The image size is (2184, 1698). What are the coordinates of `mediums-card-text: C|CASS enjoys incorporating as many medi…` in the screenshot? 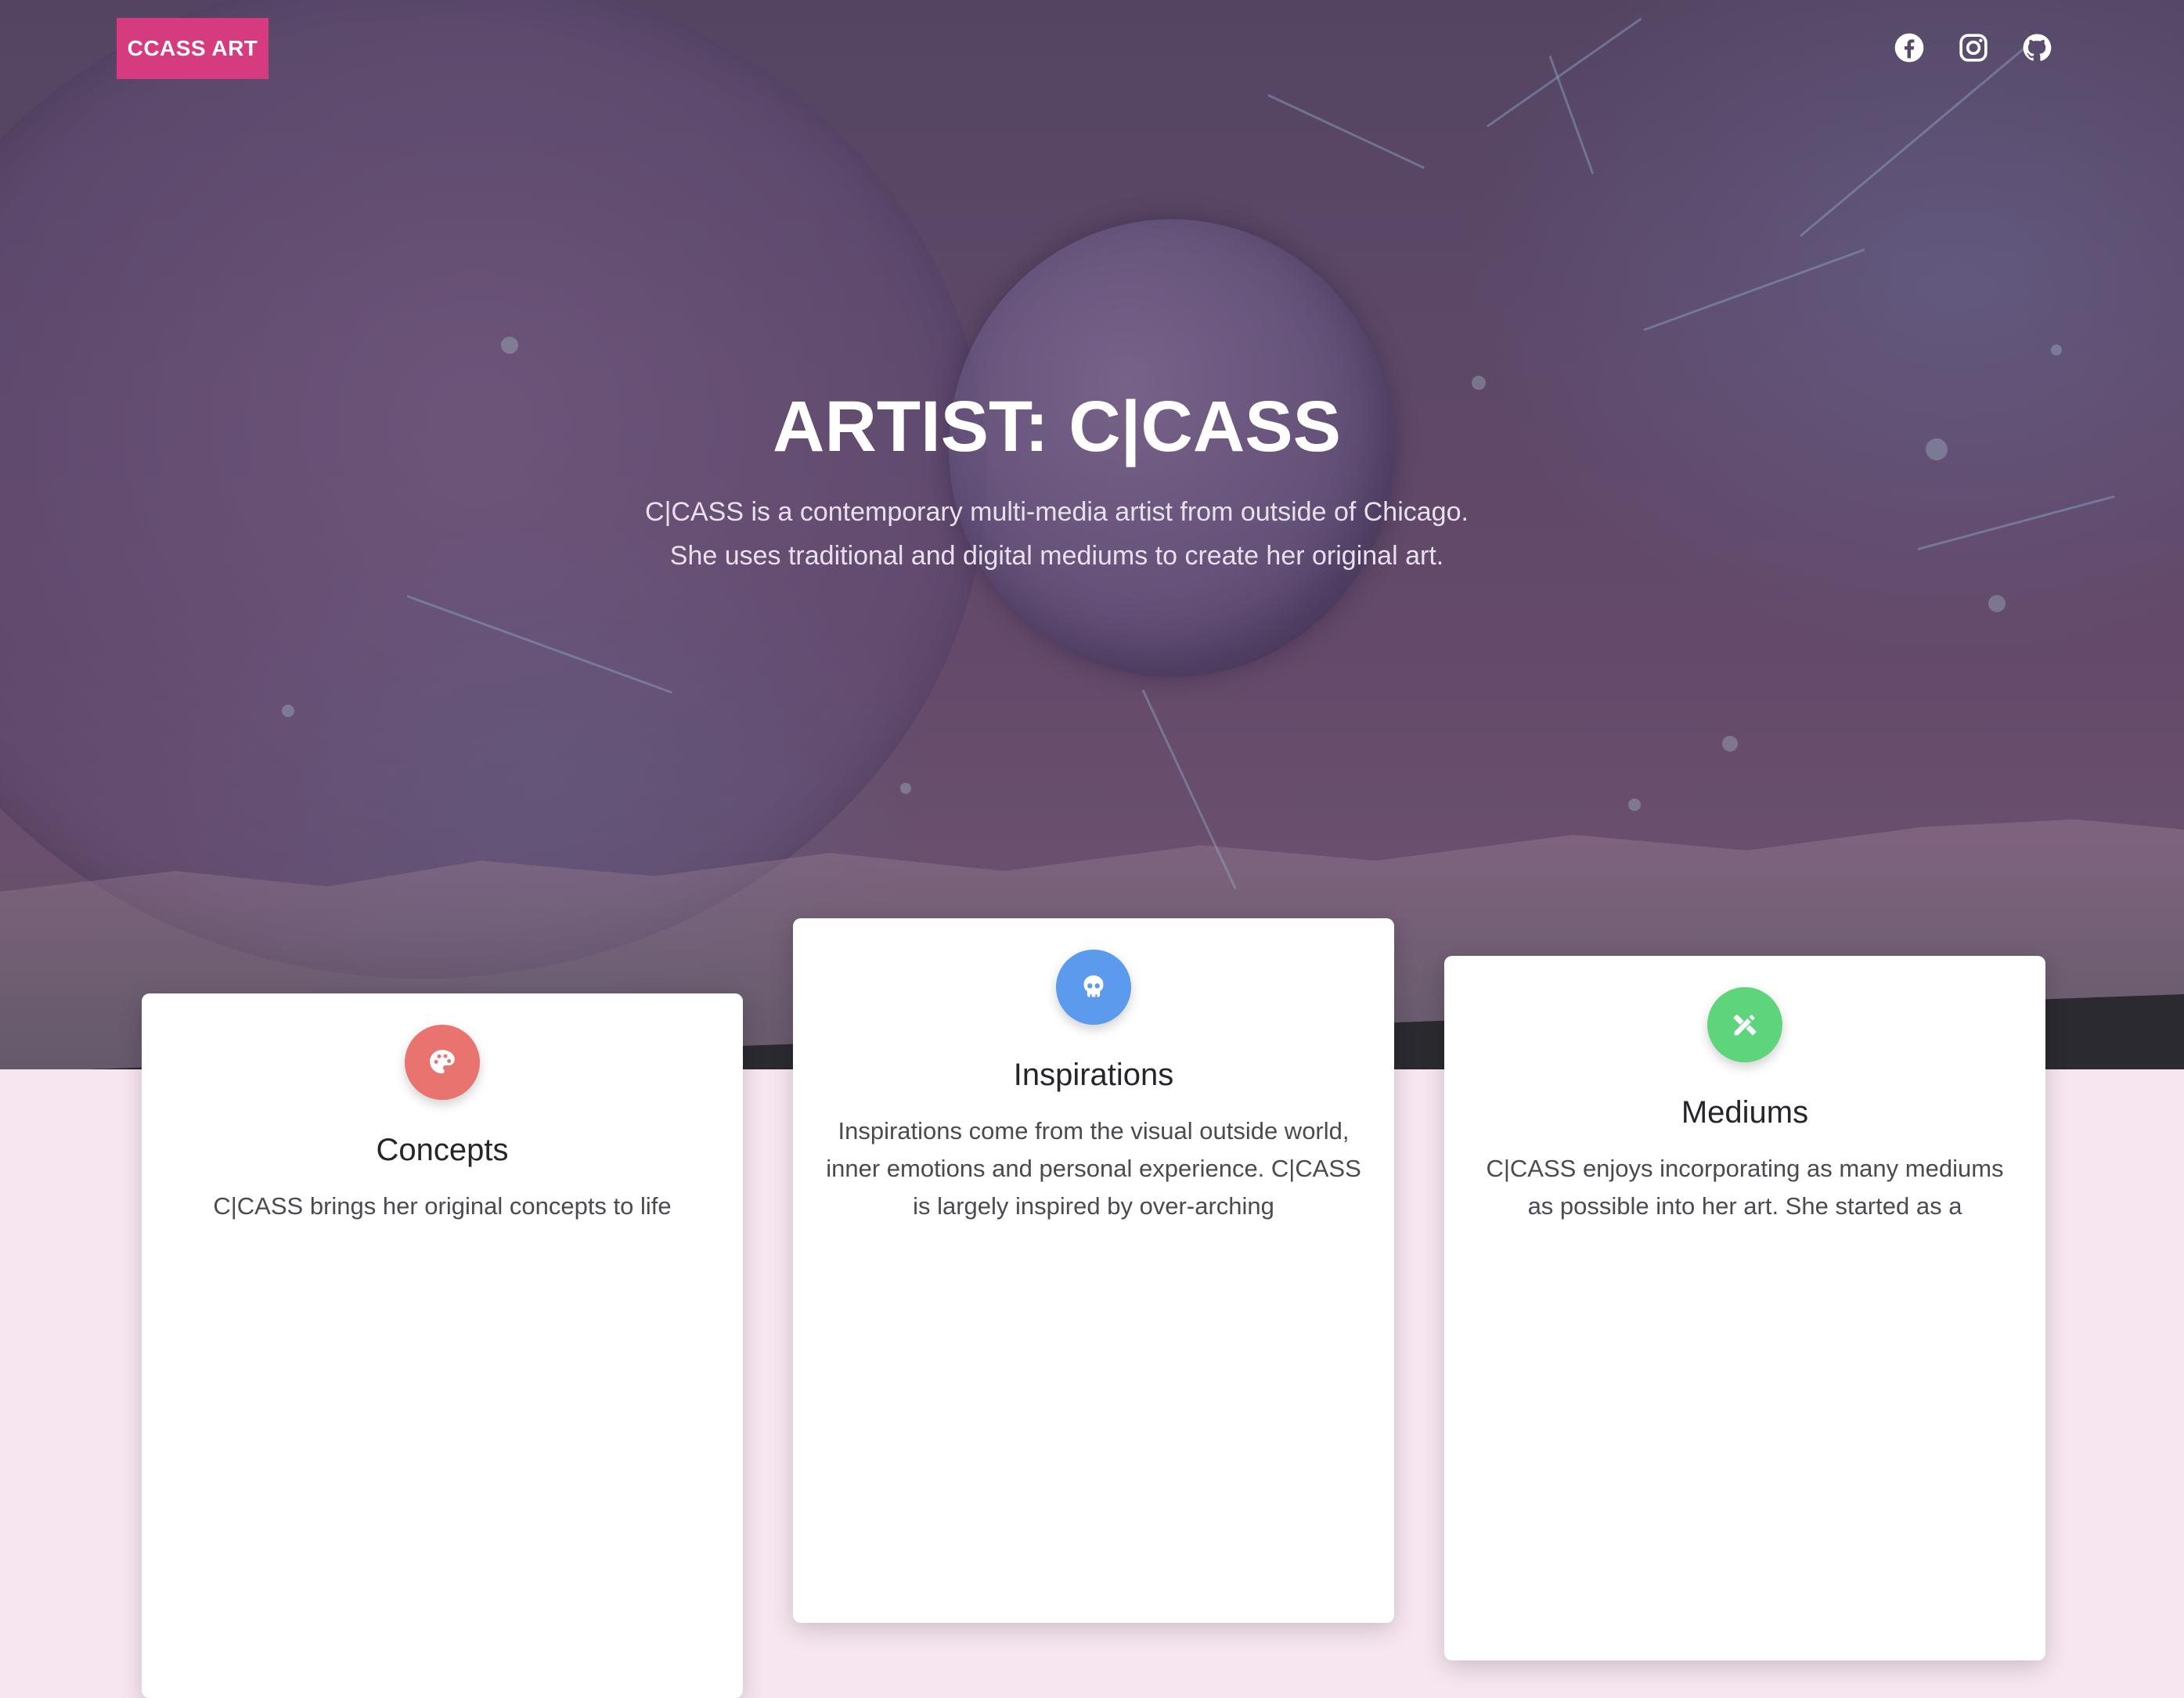 It's located at (1745, 1187).